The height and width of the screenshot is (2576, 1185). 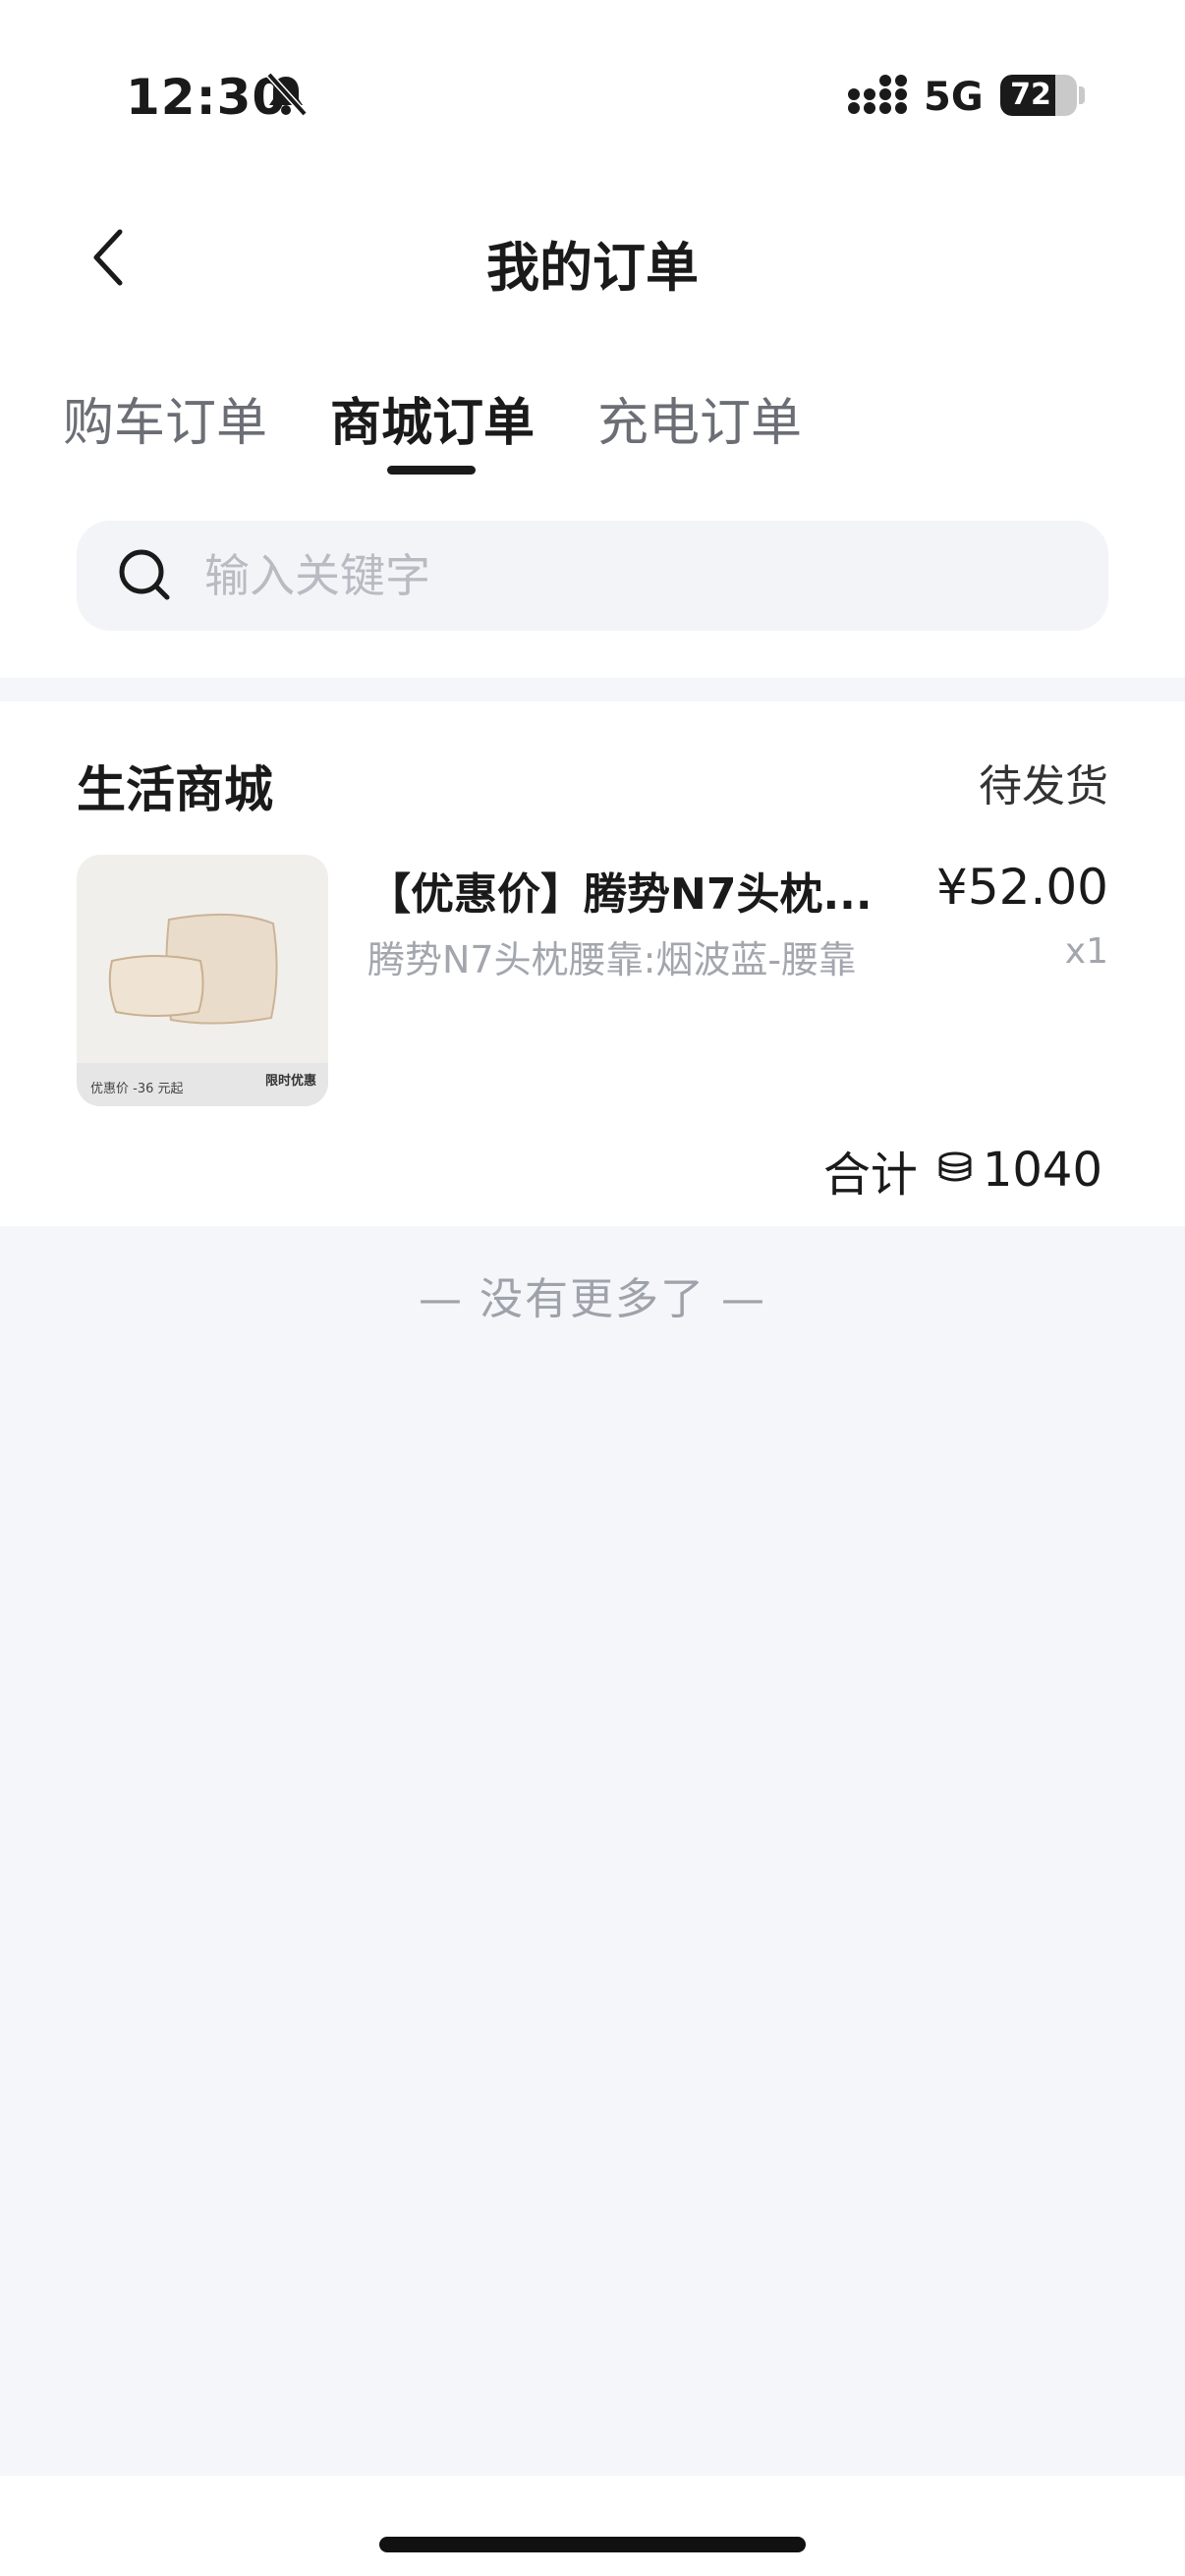 What do you see at coordinates (145, 574) in the screenshot?
I see `search-icon` at bounding box center [145, 574].